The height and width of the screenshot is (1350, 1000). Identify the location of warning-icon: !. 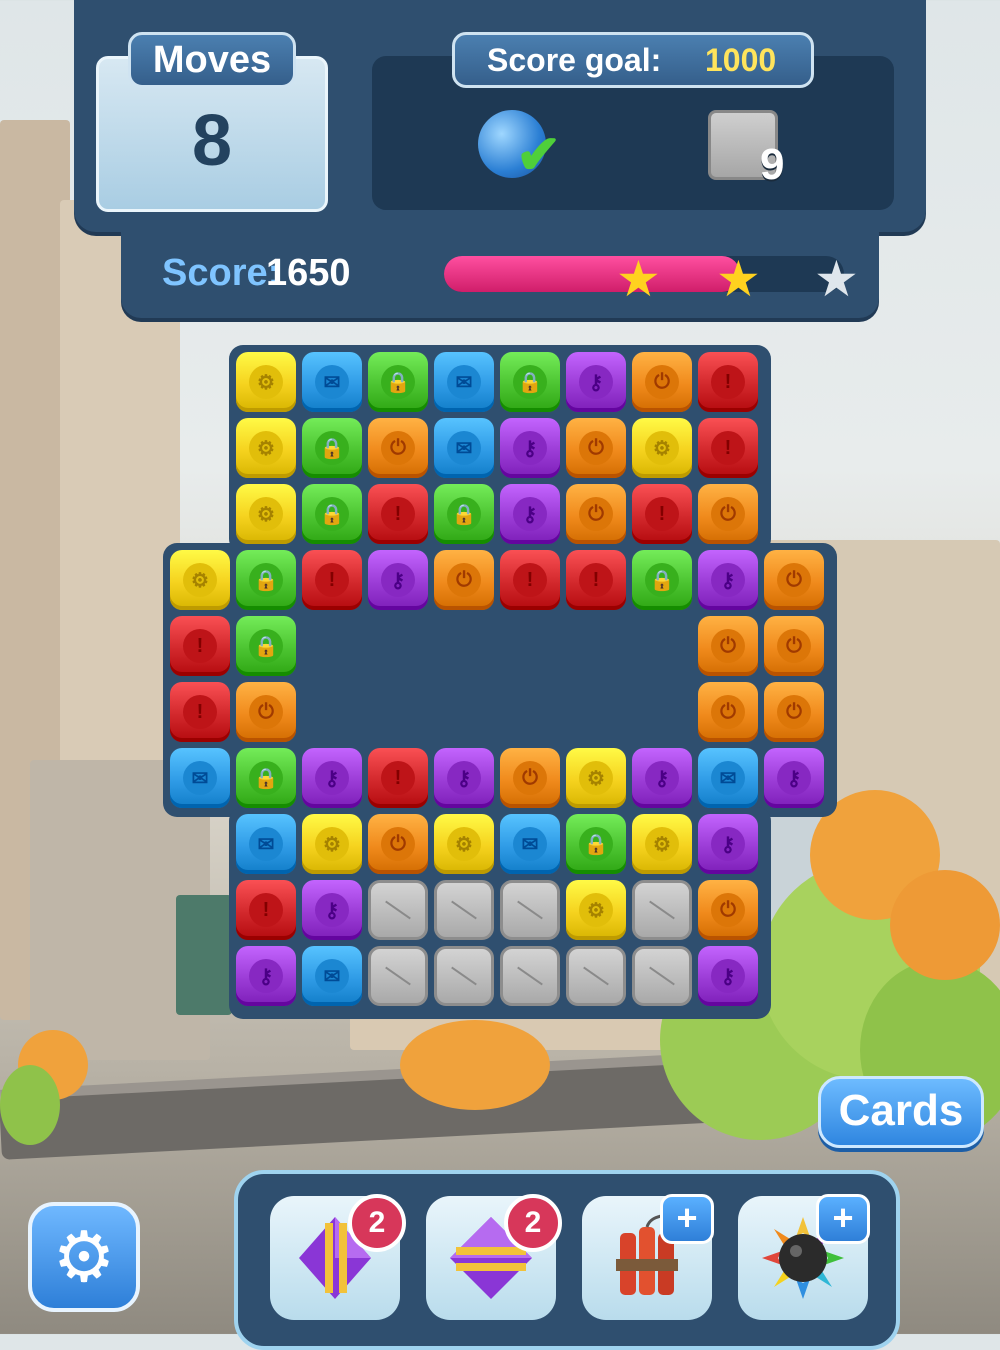
(332, 580).